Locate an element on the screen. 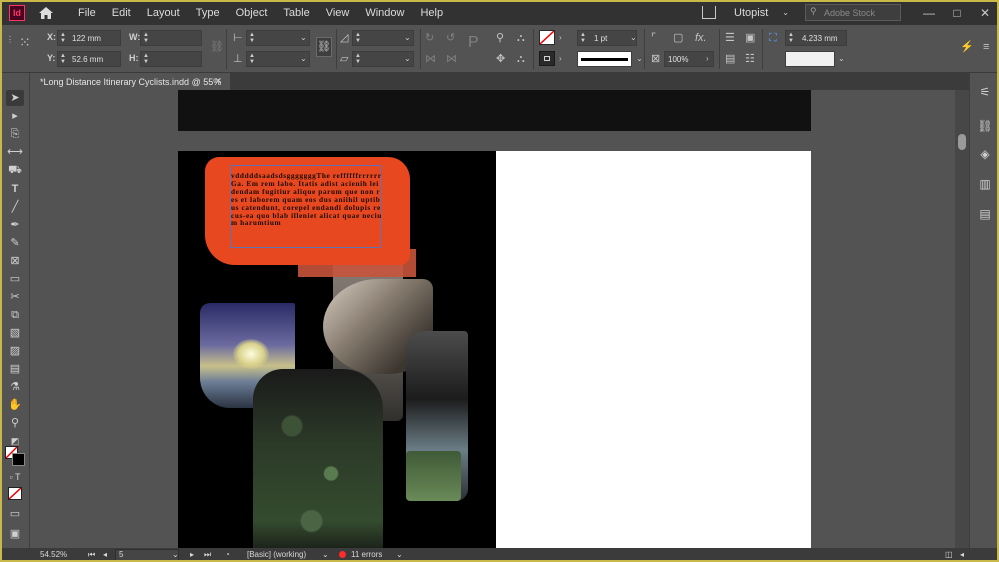 Image resolution: width=999 pixels, height=562 pixels. stroke-panel-icon: ▤ is located at coordinates (985, 214).